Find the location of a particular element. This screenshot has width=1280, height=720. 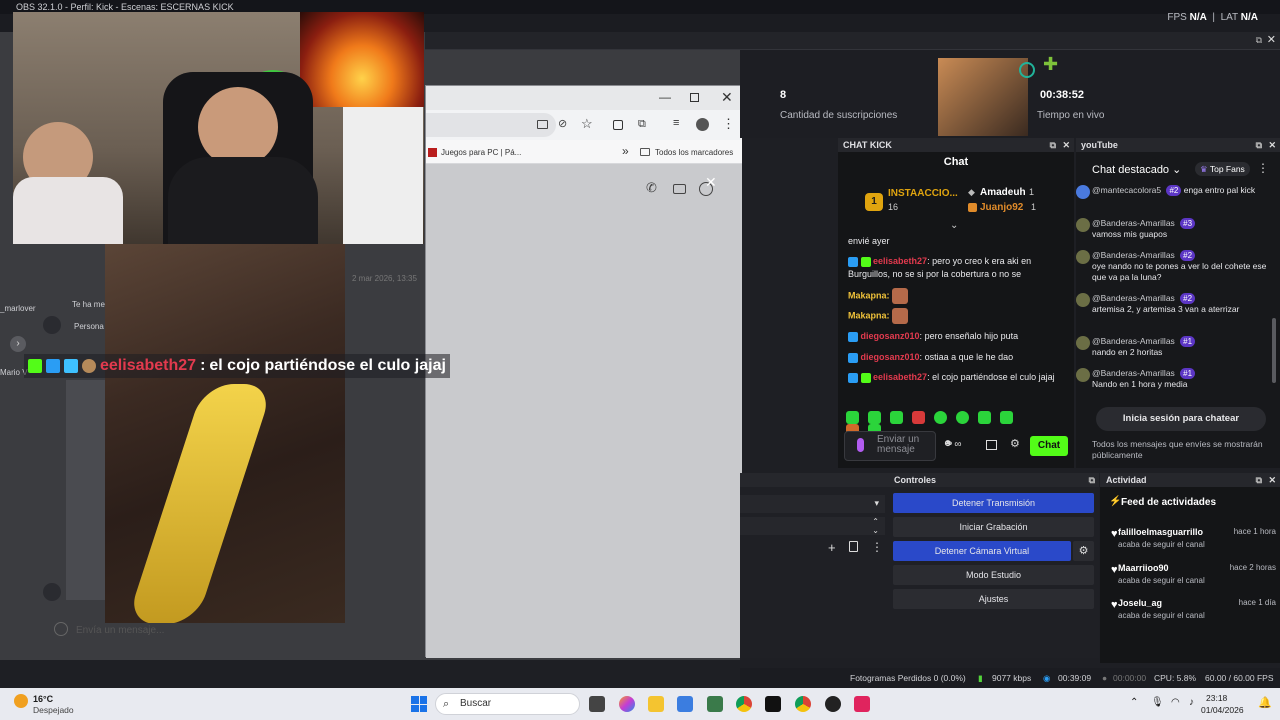

chevron-right-icon: » is located at coordinates (625, 151).